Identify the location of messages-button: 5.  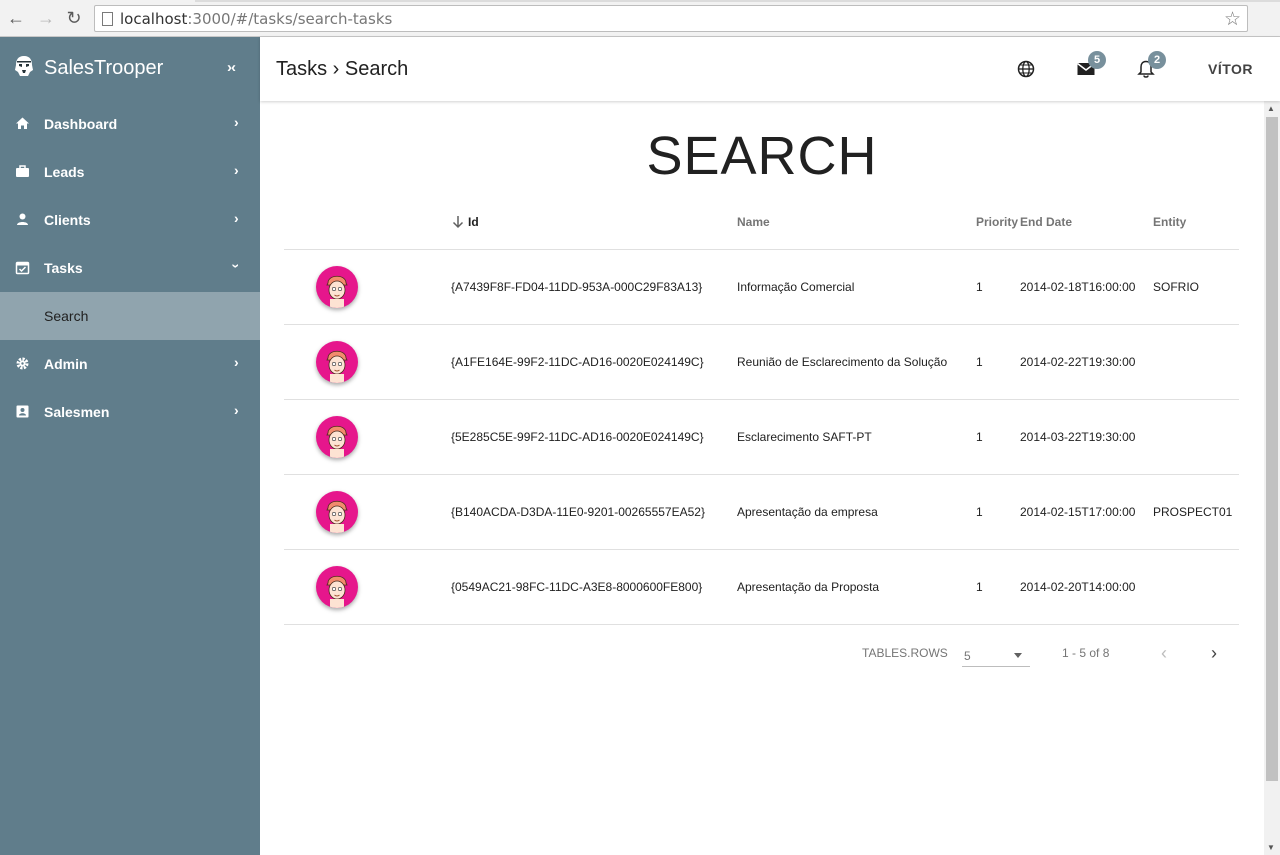
(1091, 65).